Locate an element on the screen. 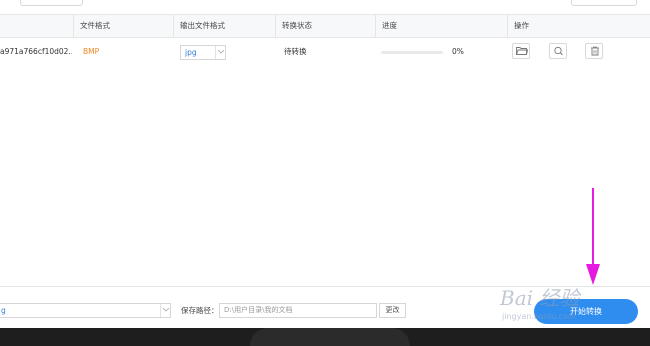  delete-button is located at coordinates (594, 51).